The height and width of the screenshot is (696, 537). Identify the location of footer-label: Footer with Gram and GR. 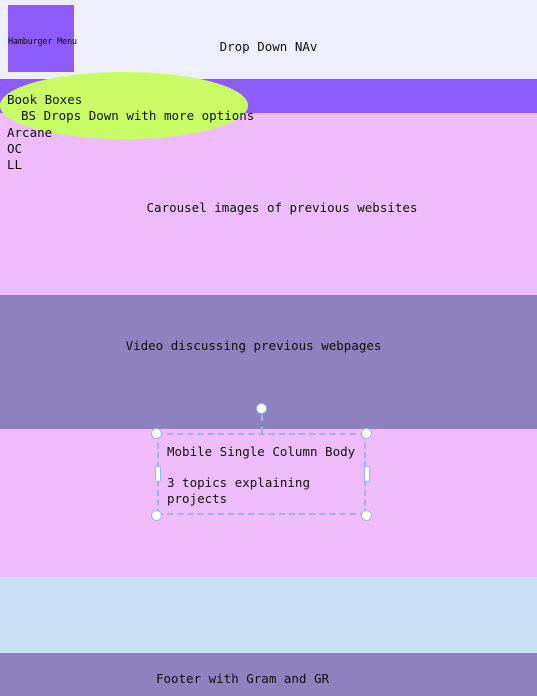
(242, 678).